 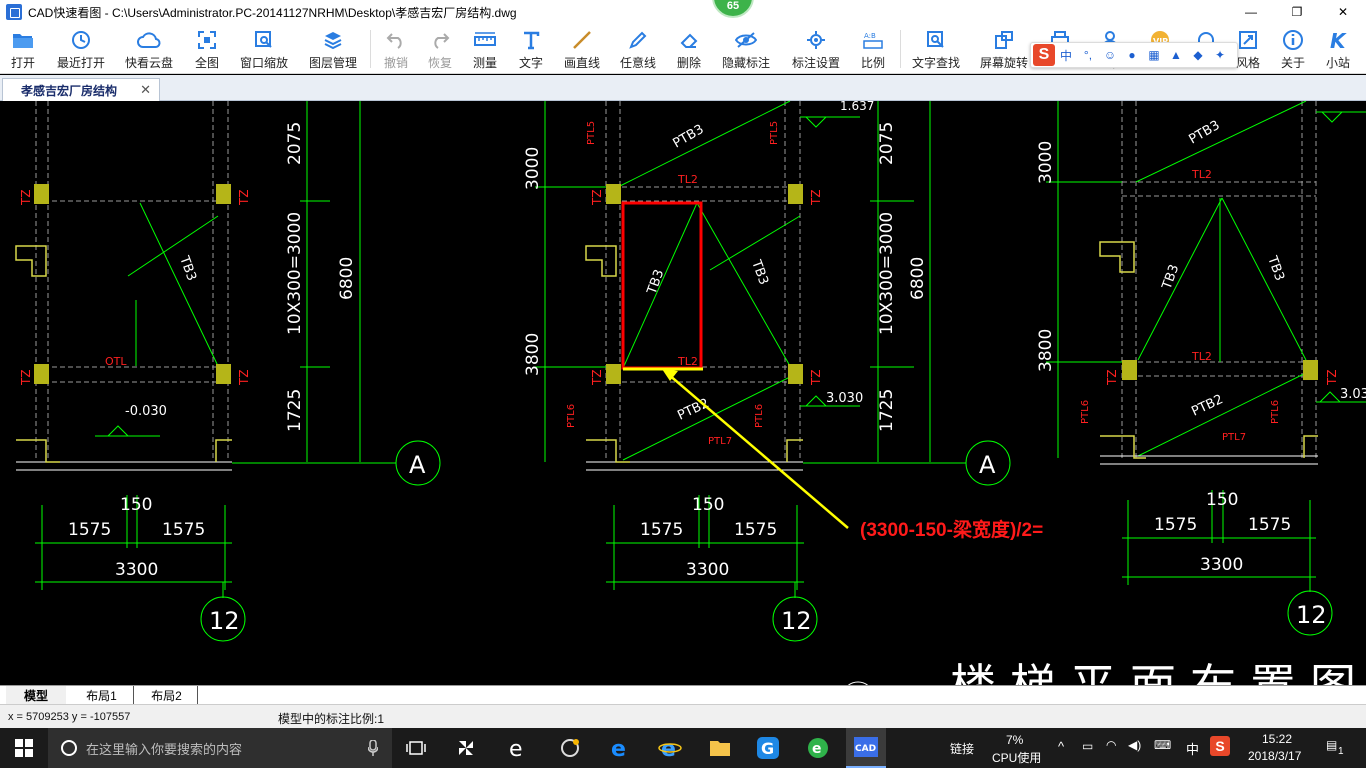 I want to click on annotation-formula: (3300-150-梁宽度)/2=, so click(x=951, y=529).